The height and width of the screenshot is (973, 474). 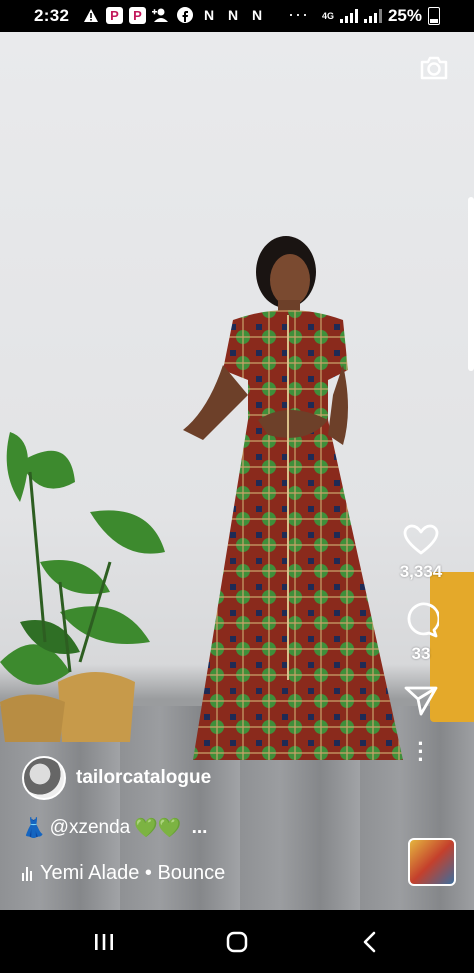 I want to click on home-button, so click(x=237, y=942).